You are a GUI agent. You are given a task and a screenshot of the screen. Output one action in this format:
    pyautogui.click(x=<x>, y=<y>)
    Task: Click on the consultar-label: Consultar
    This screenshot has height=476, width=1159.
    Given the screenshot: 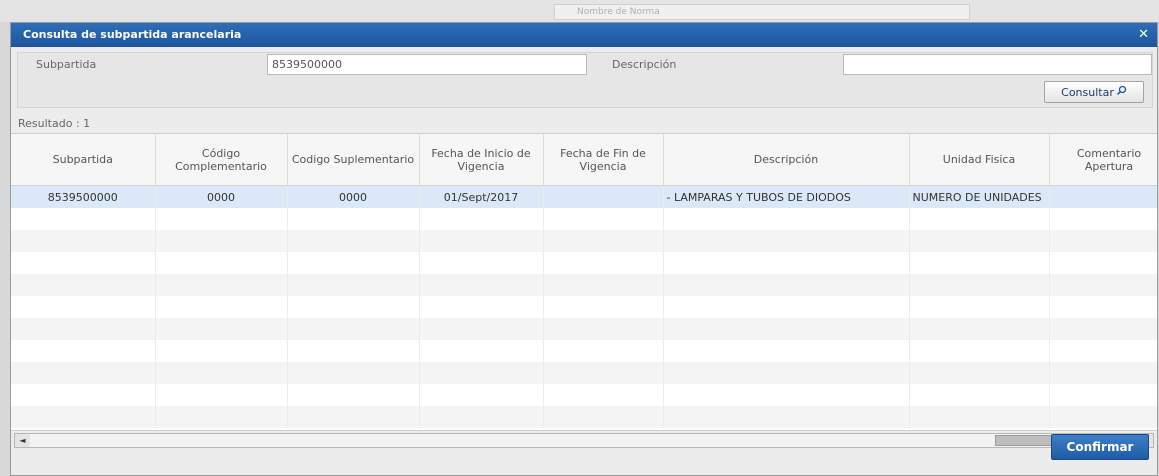 What is the action you would take?
    pyautogui.click(x=1087, y=92)
    